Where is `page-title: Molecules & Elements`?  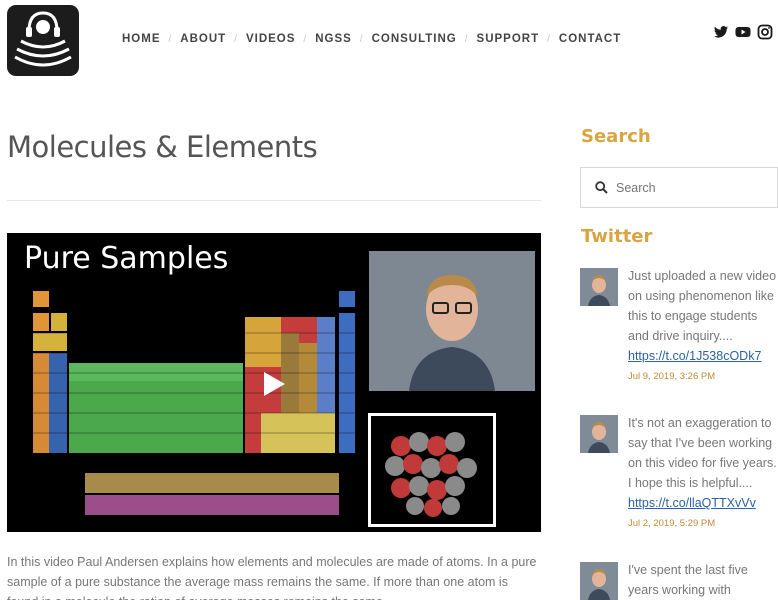 page-title: Molecules & Elements is located at coordinates (162, 147).